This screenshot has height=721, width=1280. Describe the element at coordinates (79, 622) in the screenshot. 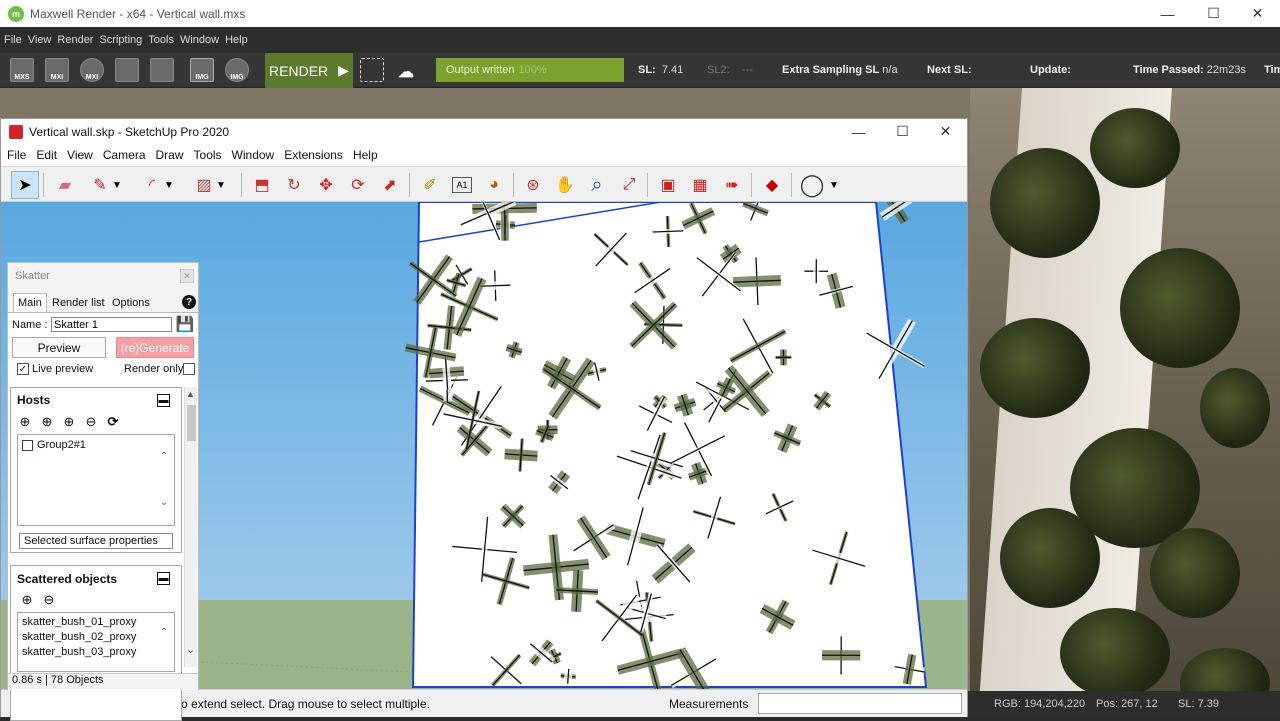

I see `list-item: skatter_bush_01_proxy` at that location.